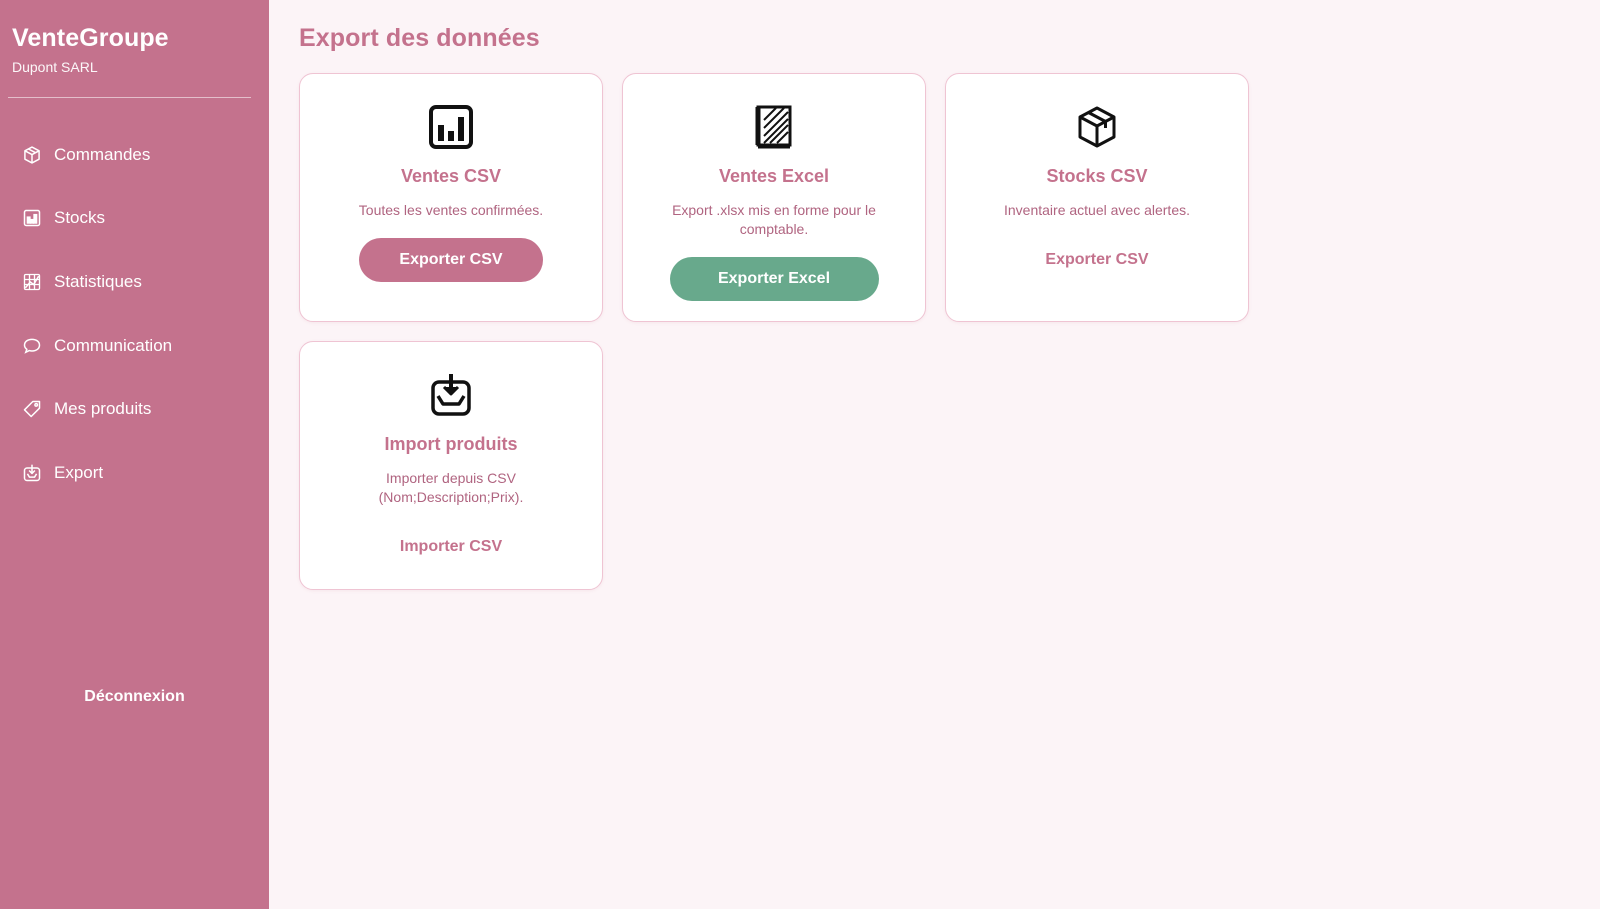  I want to click on import-products-csv-button: Importer CSV, so click(451, 547).